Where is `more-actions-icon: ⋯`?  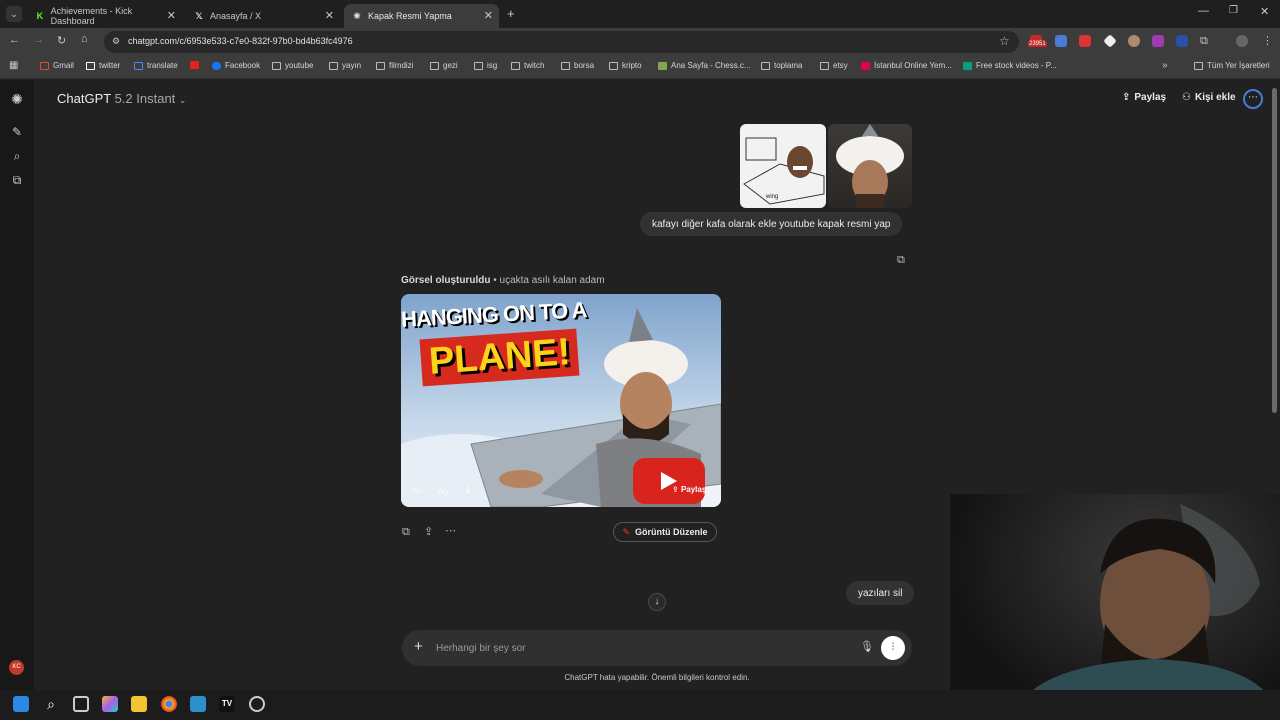 more-actions-icon: ⋯ is located at coordinates (450, 530).